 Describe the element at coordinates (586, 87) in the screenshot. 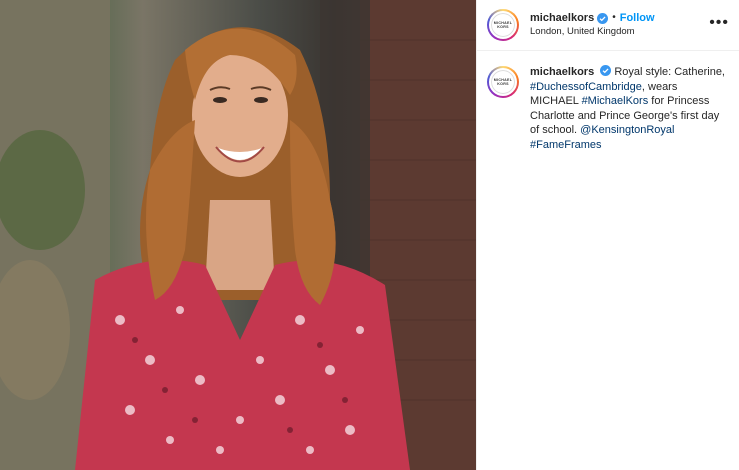

I see `hashtag-link: #DuchessofCambridge` at that location.